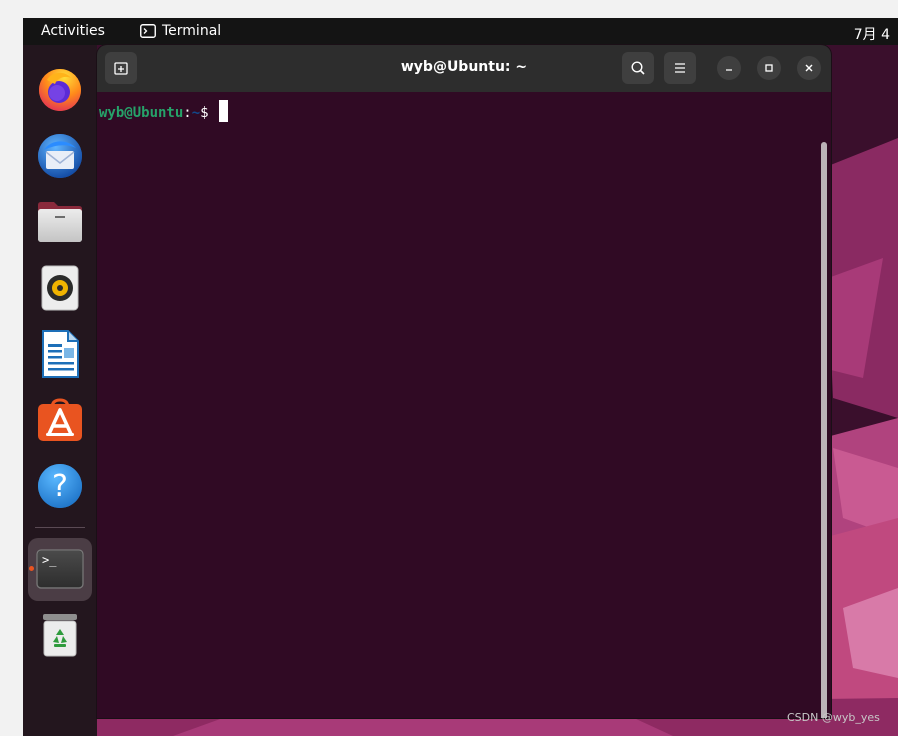 The width and height of the screenshot is (898, 736). What do you see at coordinates (60, 527) in the screenshot?
I see `dock-separator` at bounding box center [60, 527].